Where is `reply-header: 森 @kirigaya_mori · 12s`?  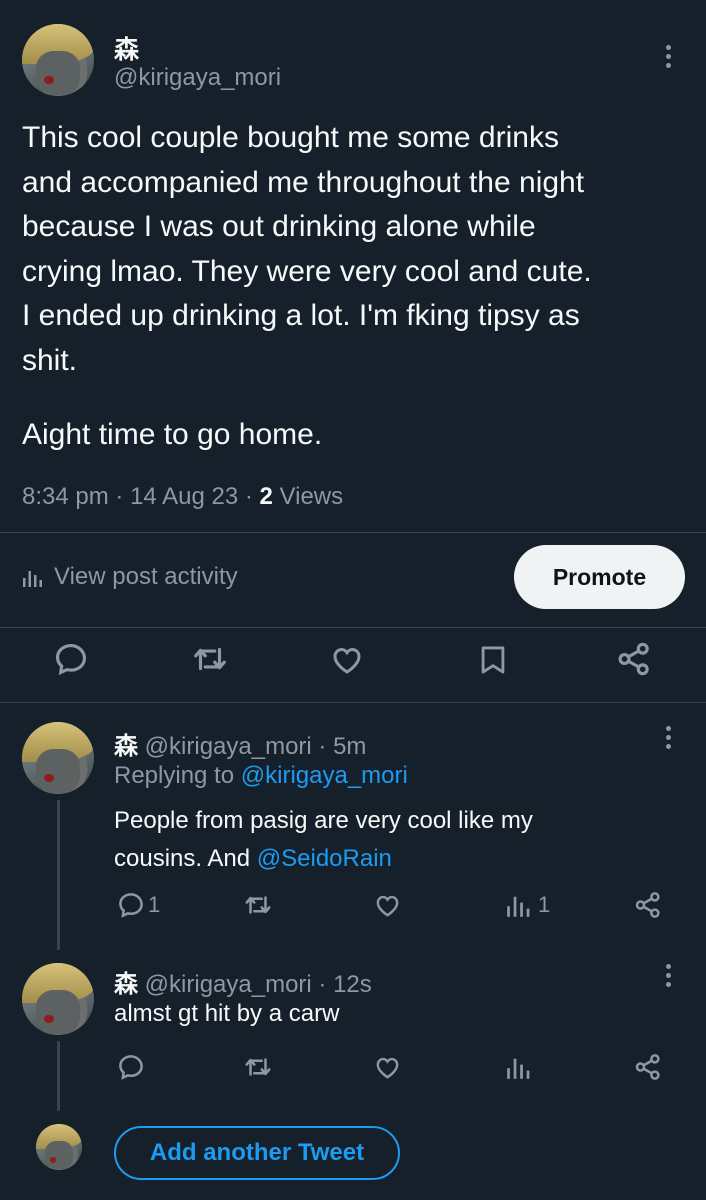 reply-header: 森 @kirigaya_mori · 12s is located at coordinates (243, 984).